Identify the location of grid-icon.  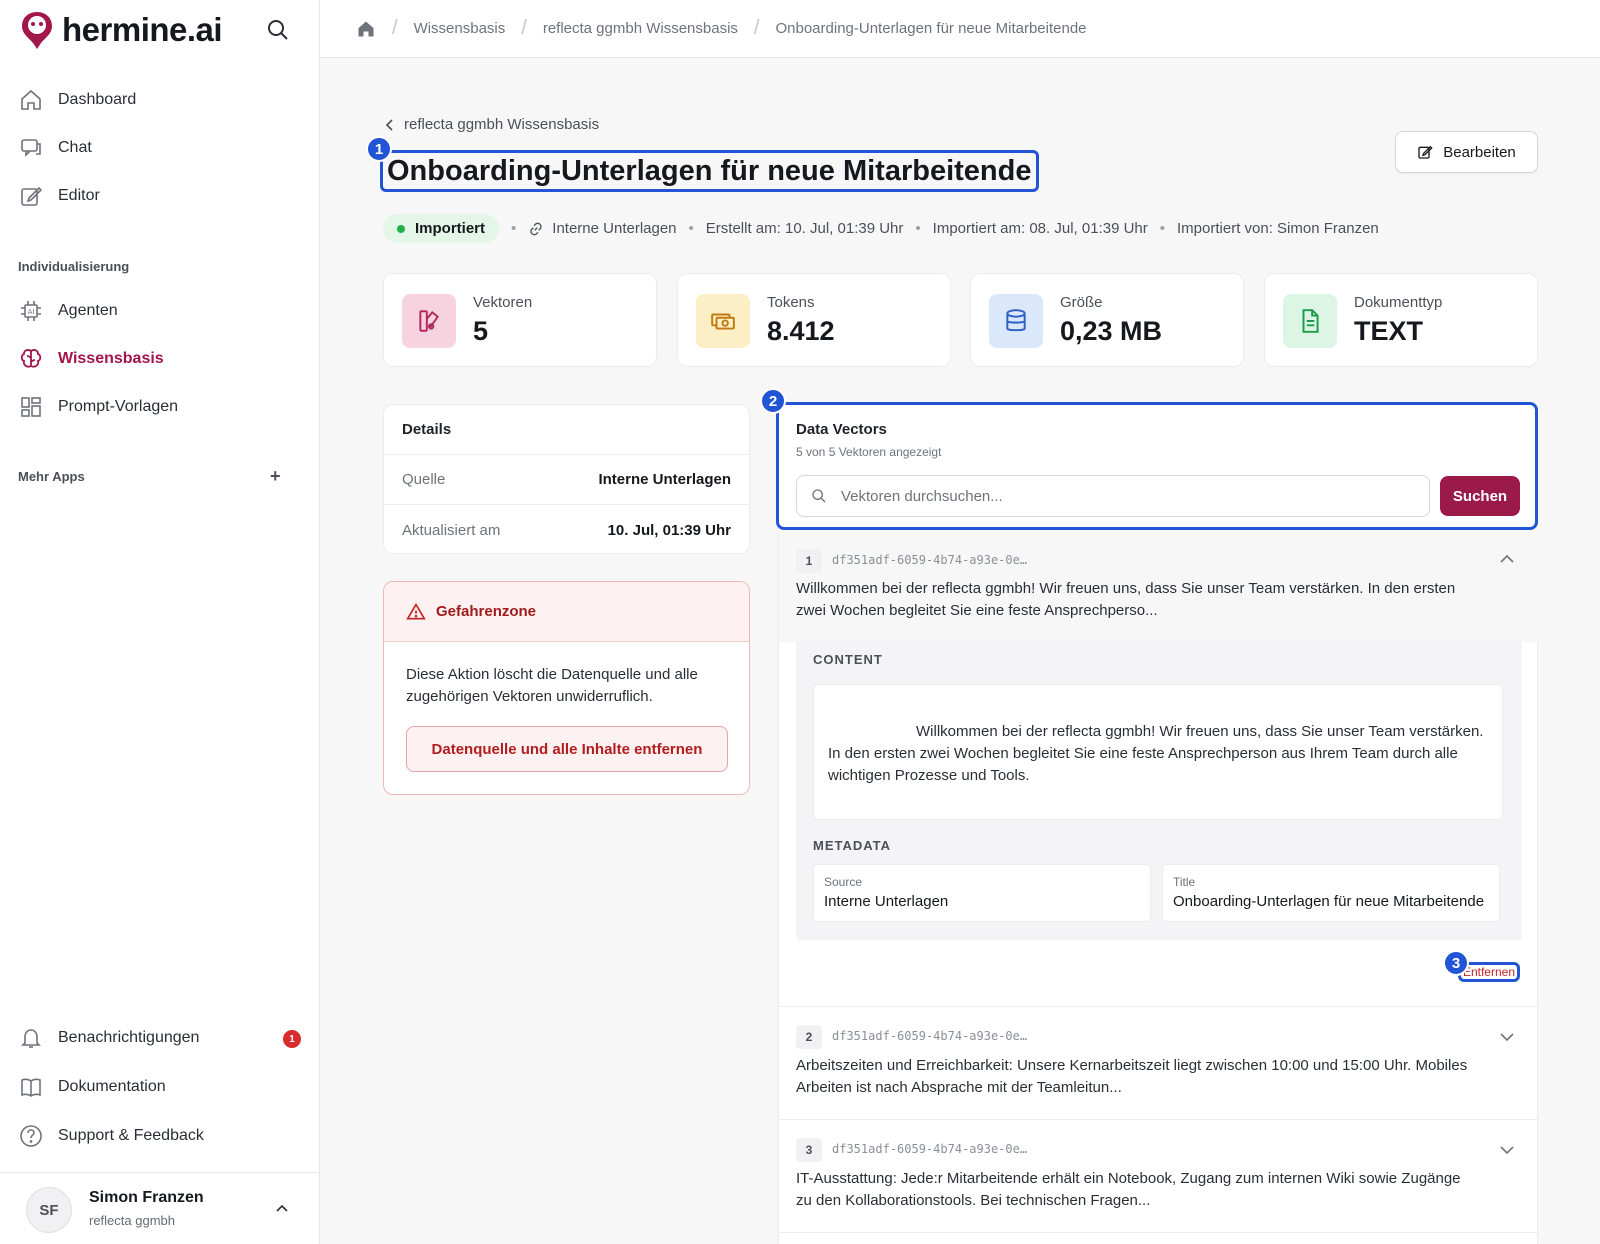
(31, 407).